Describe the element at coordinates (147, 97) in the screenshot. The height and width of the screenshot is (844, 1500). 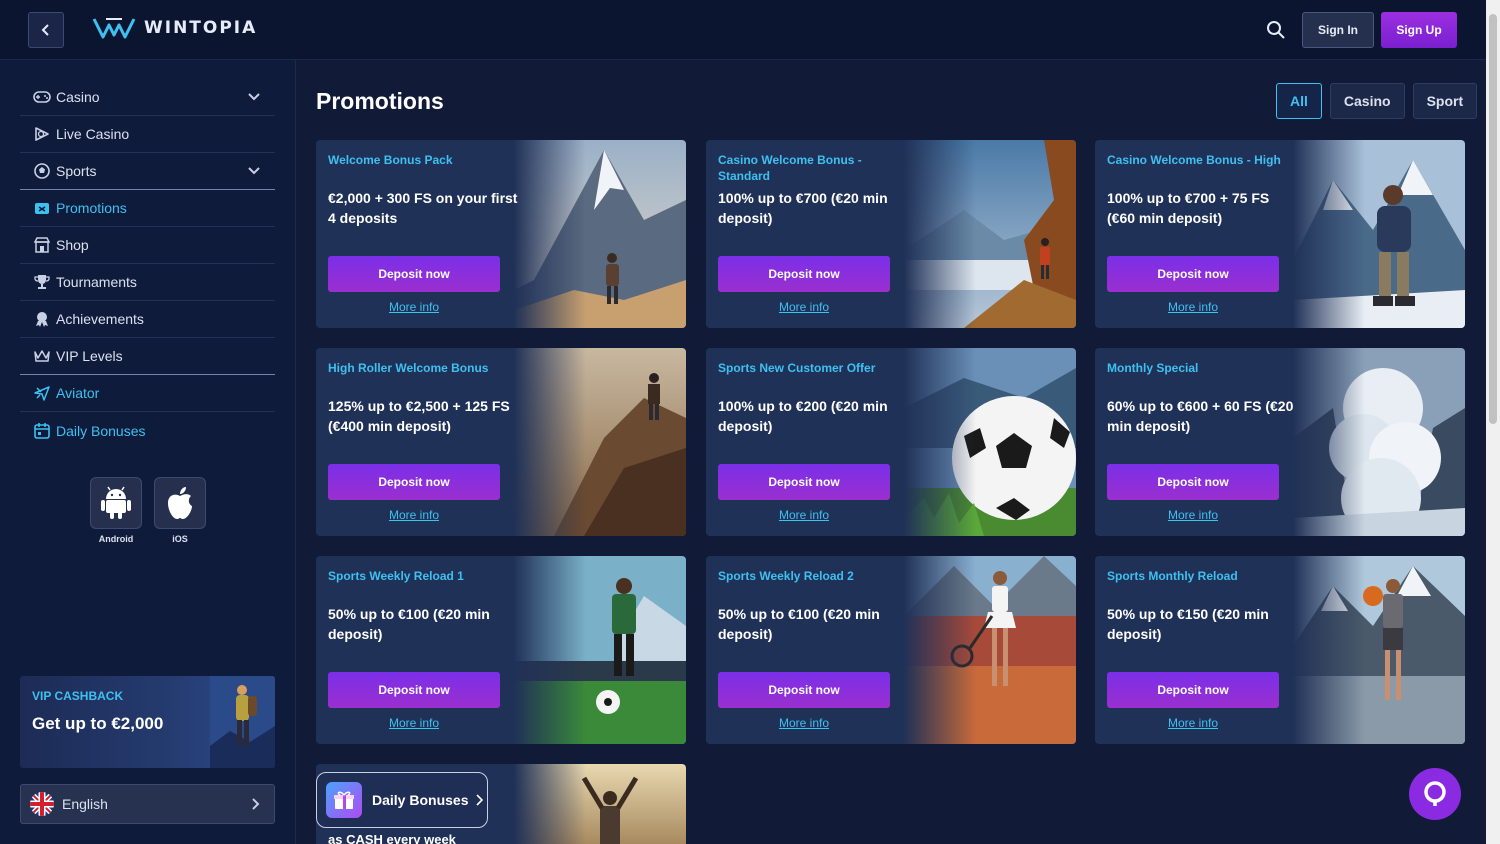
I see `sidebar-item-casino: Casino` at that location.